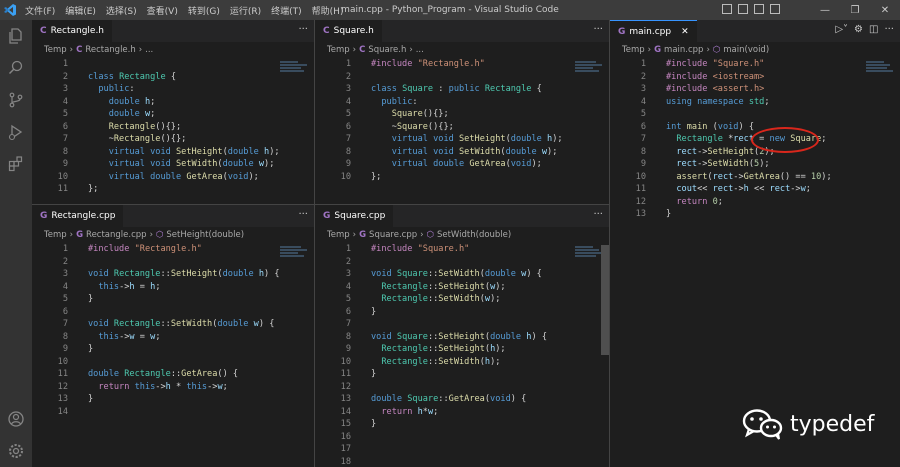 This screenshot has width=900, height=467. I want to click on breadcrumb-symbol: SetWidth(double), so click(474, 235).